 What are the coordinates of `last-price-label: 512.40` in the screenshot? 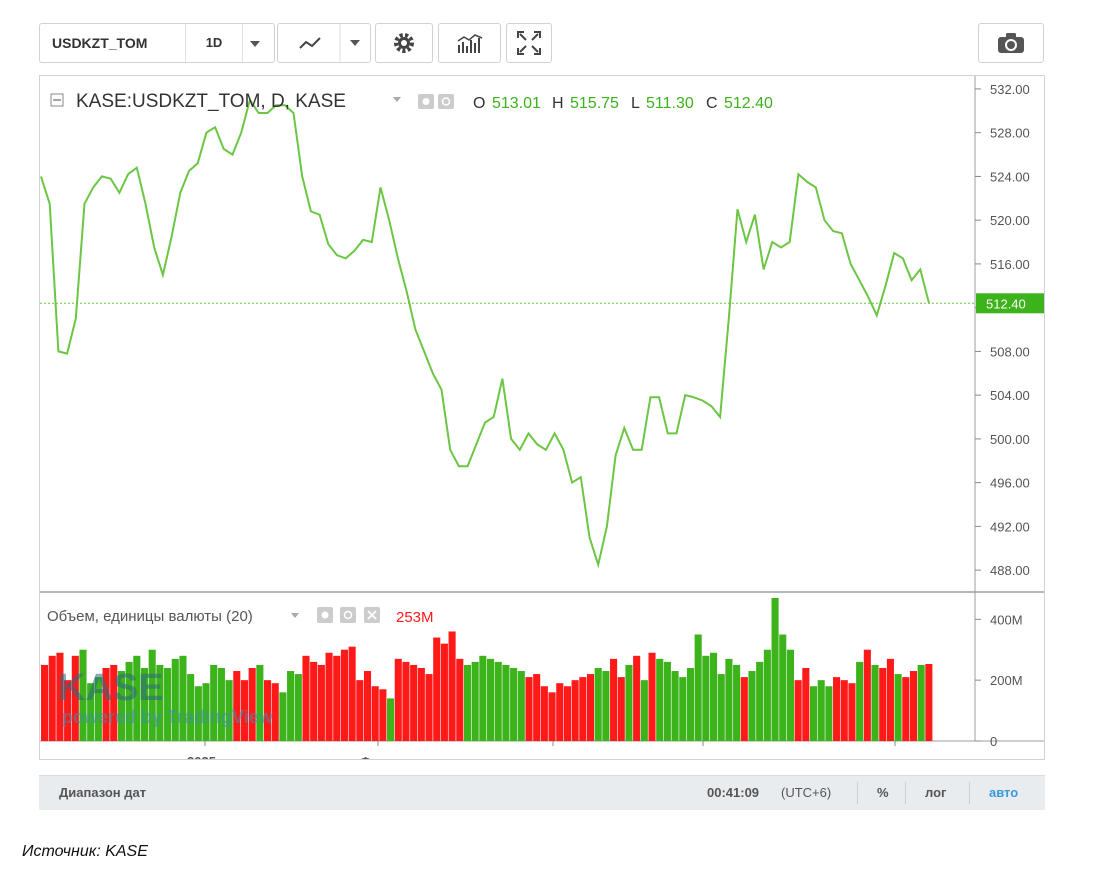 It's located at (1006, 303).